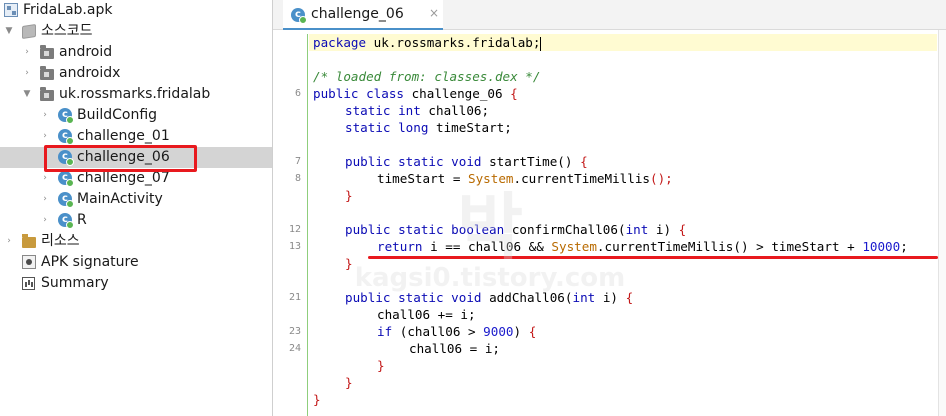  I want to click on code-token: return, so click(400, 246).